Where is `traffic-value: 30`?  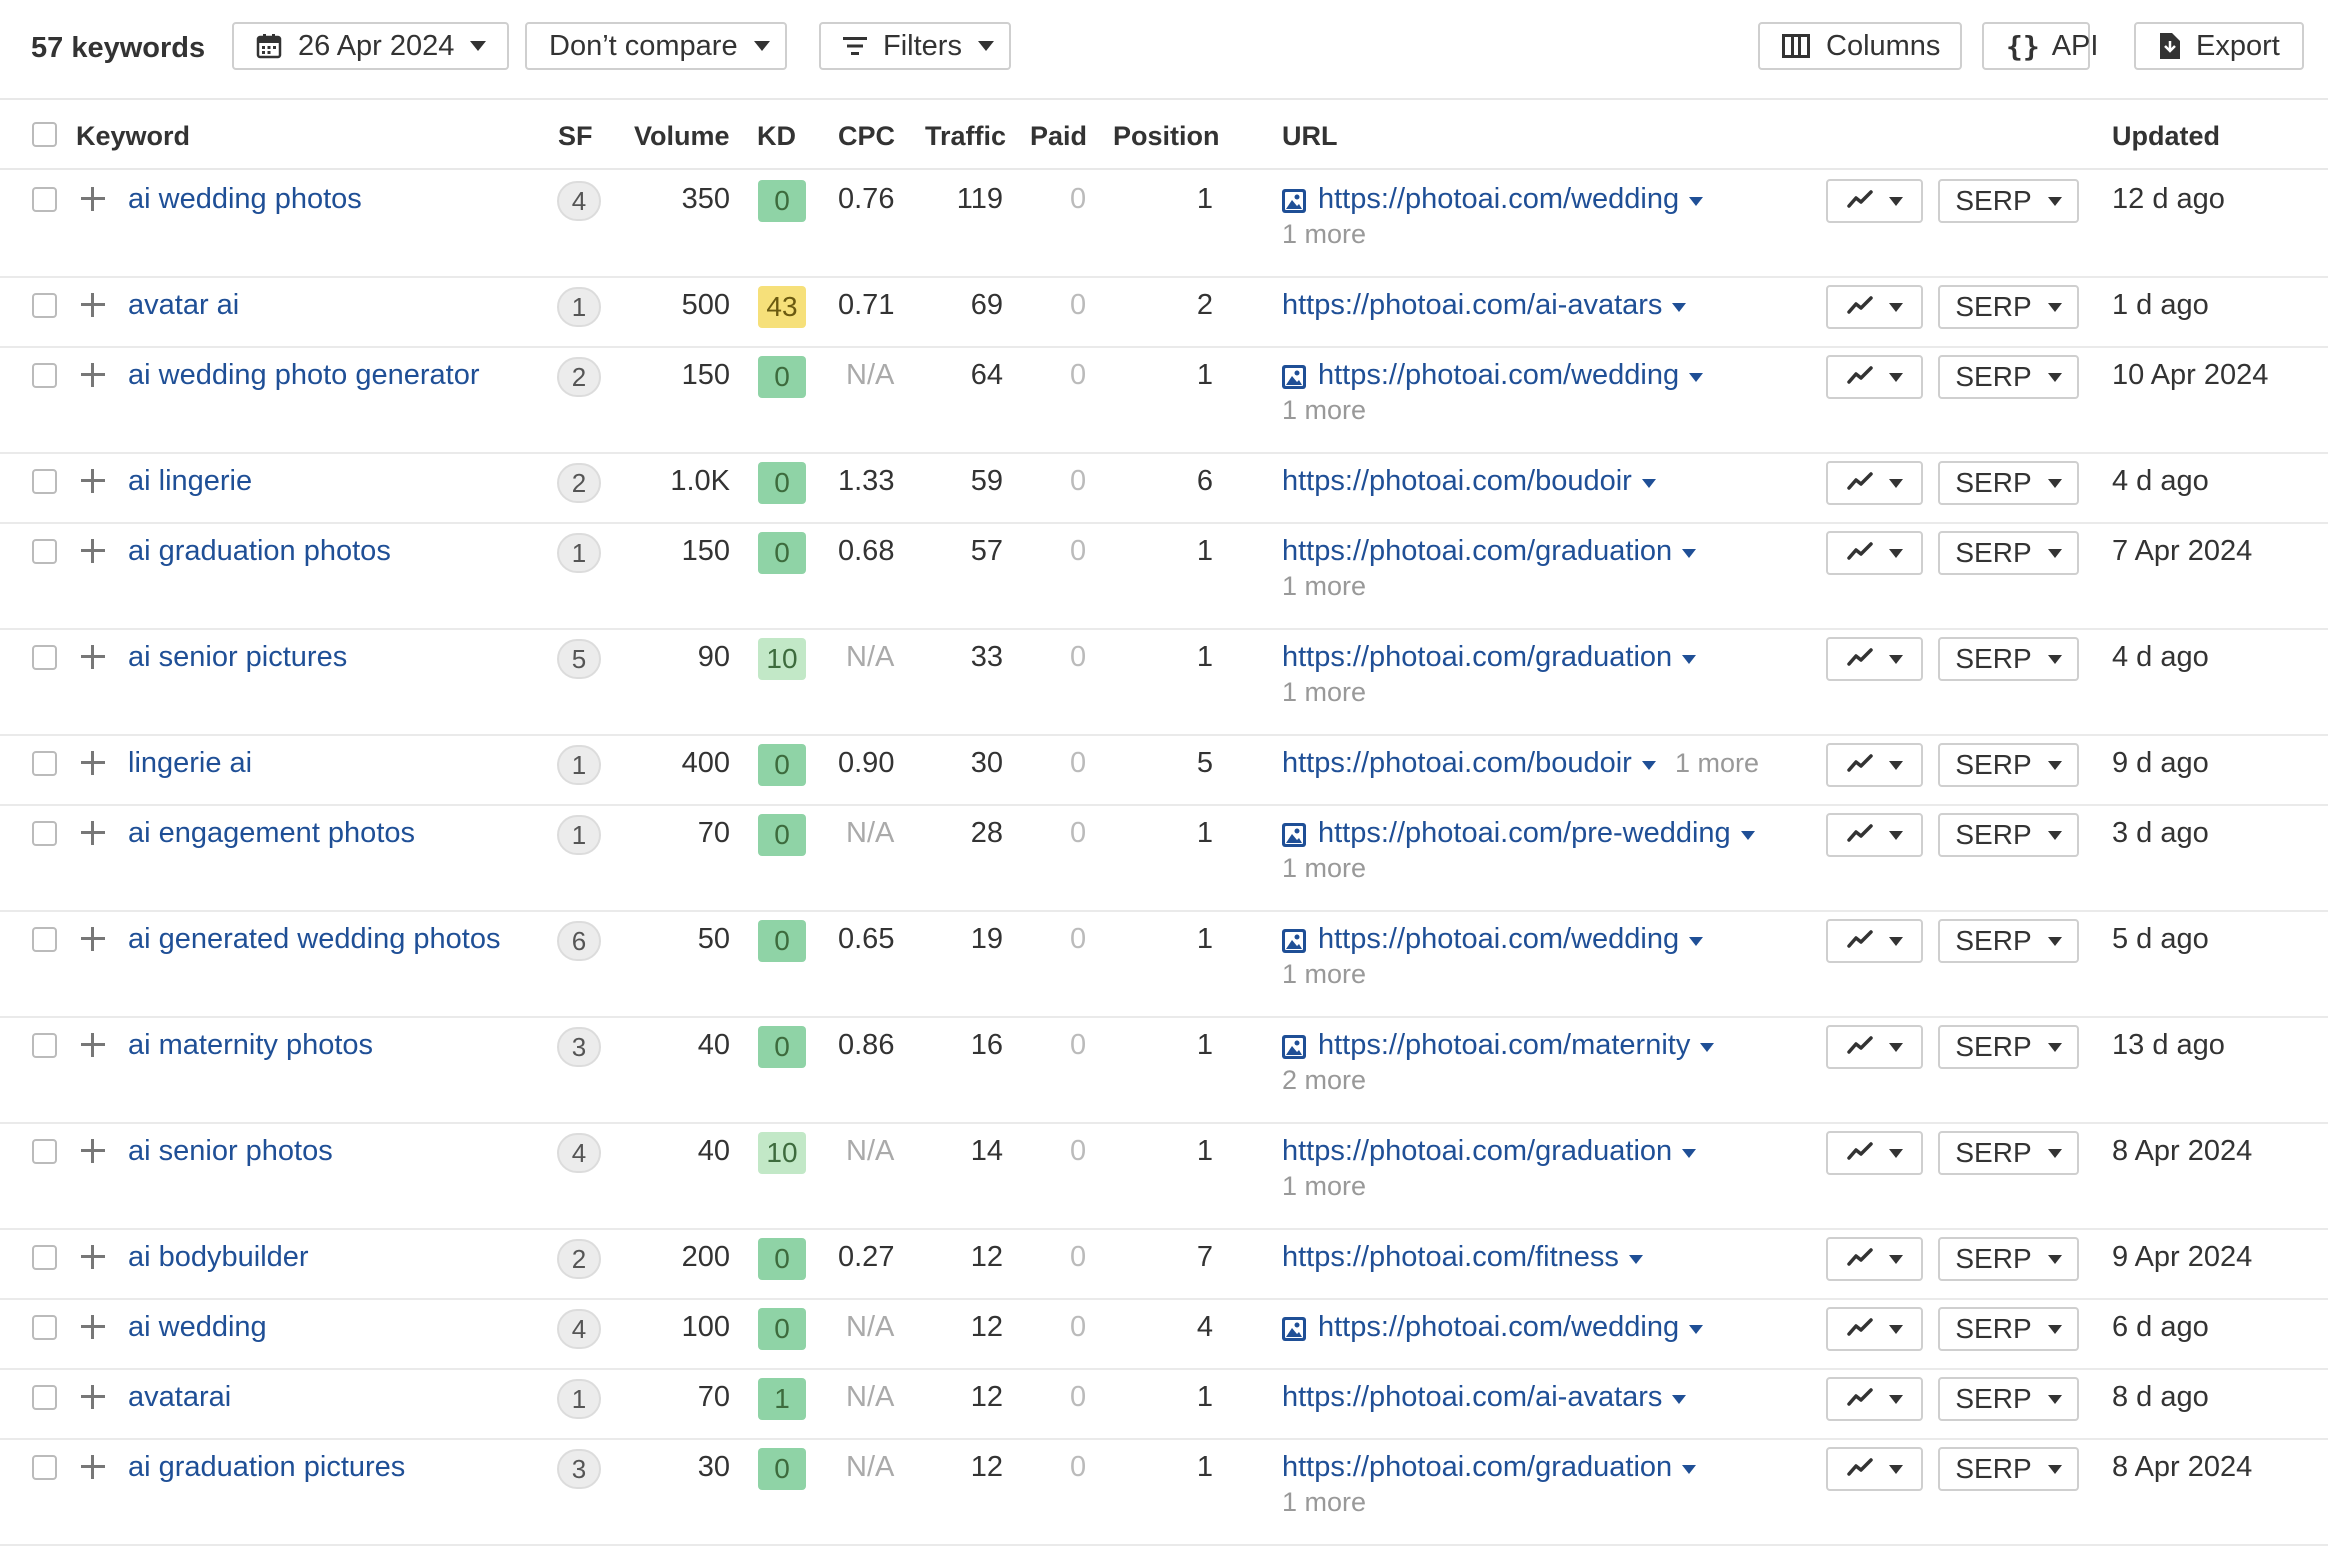 traffic-value: 30 is located at coordinates (987, 763).